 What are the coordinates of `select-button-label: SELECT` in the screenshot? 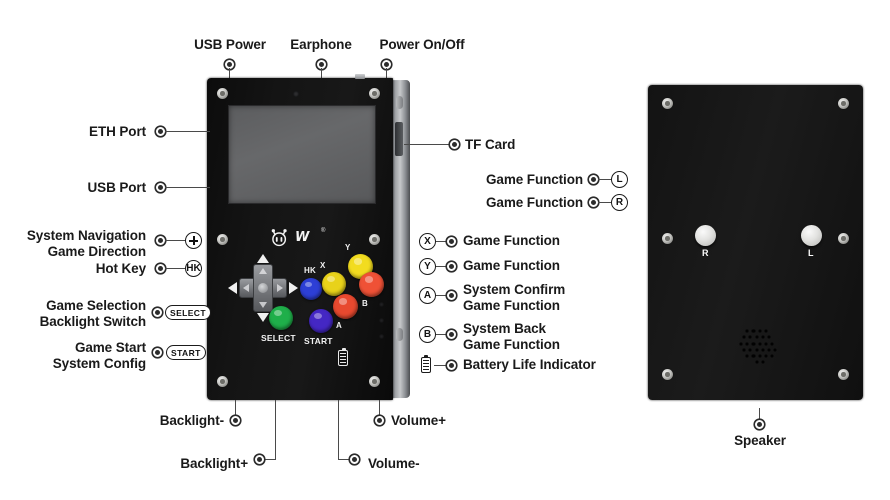 It's located at (278, 338).